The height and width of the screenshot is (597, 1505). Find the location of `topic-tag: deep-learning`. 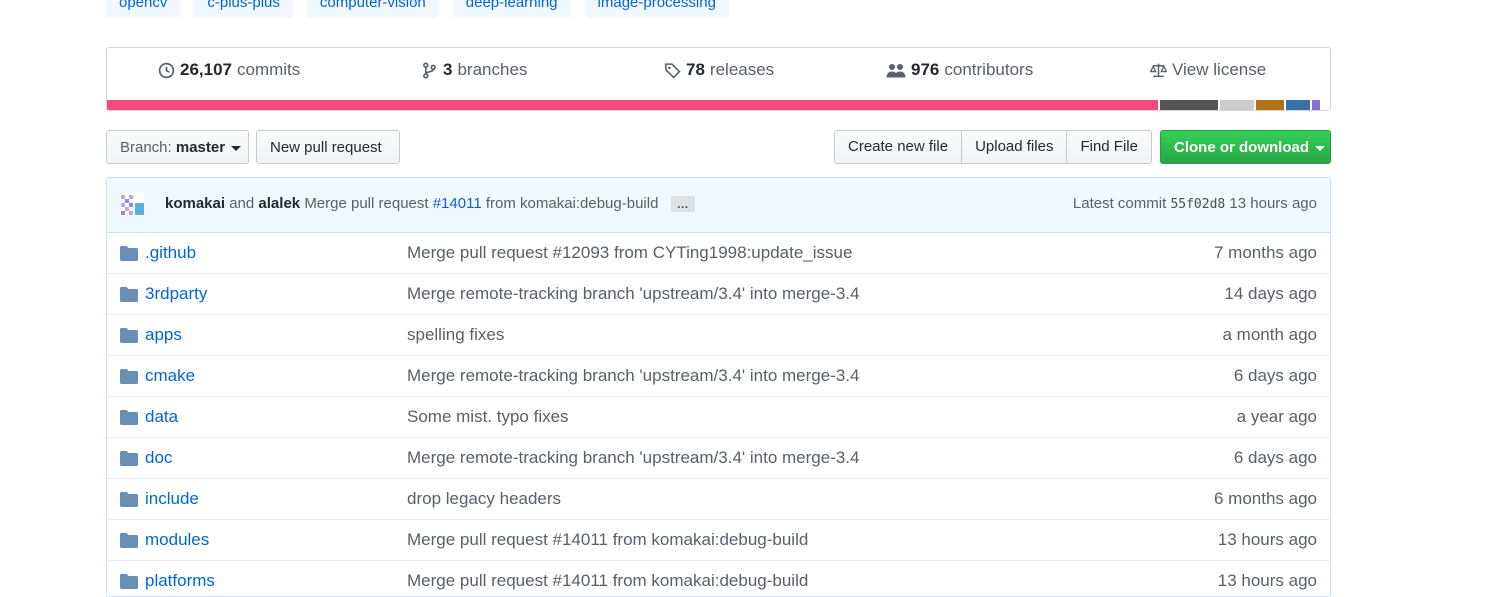

topic-tag: deep-learning is located at coordinates (511, 9).